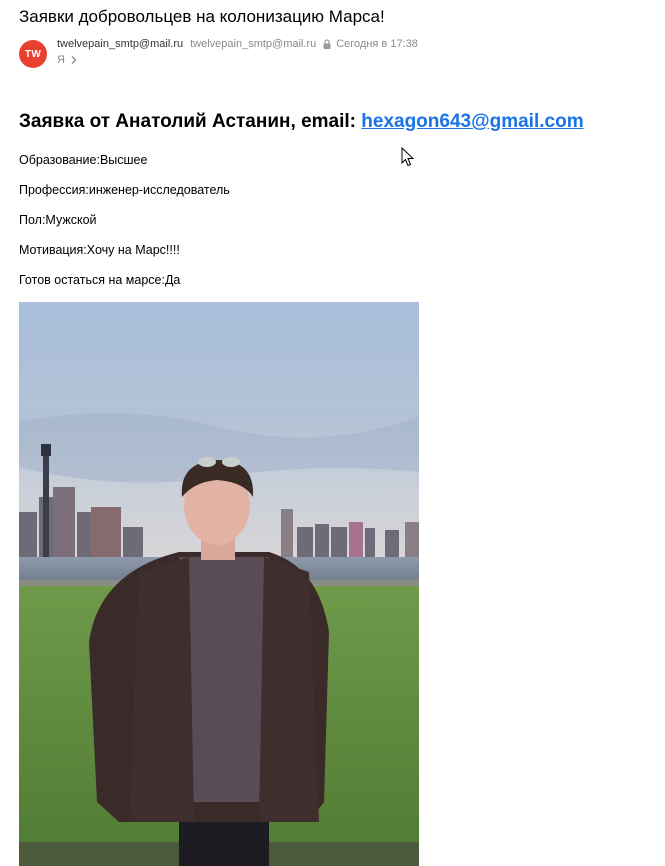 The height and width of the screenshot is (866, 665). Describe the element at coordinates (408, 157) in the screenshot. I see `mouse-cursor-icon` at that location.